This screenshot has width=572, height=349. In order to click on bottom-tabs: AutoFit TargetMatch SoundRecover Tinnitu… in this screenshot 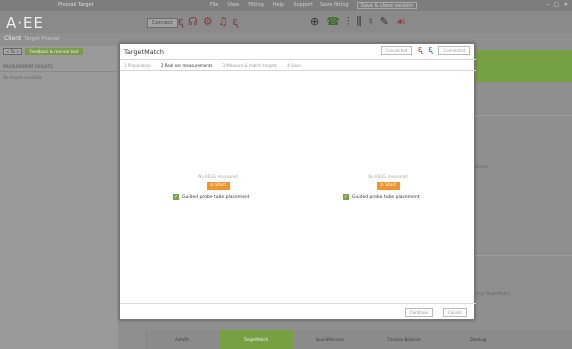, I will do `click(358, 339)`.